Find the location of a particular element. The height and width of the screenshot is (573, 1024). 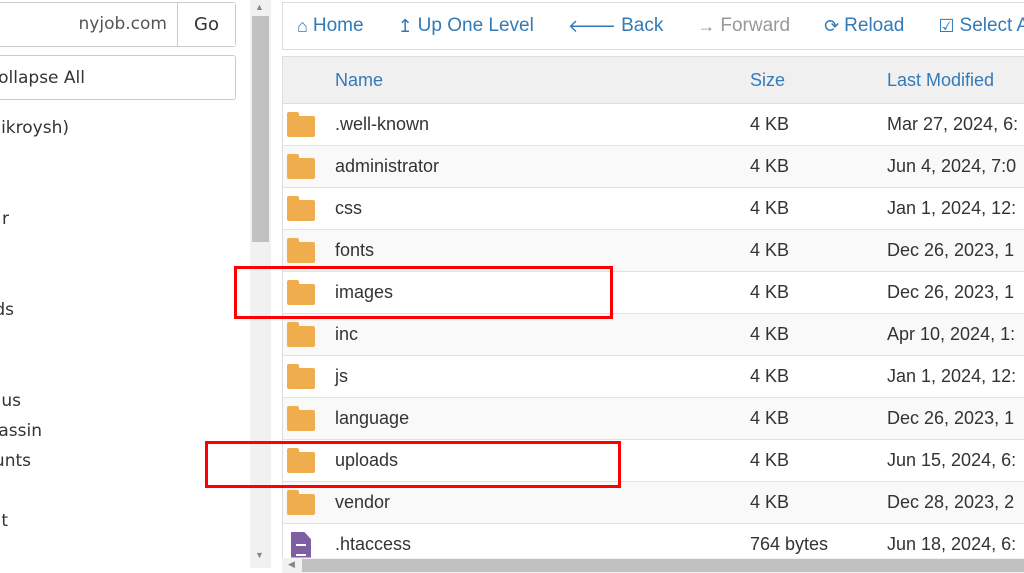

table-row: js 4 KB Jan 1, 2024, 12: is located at coordinates (653, 377).